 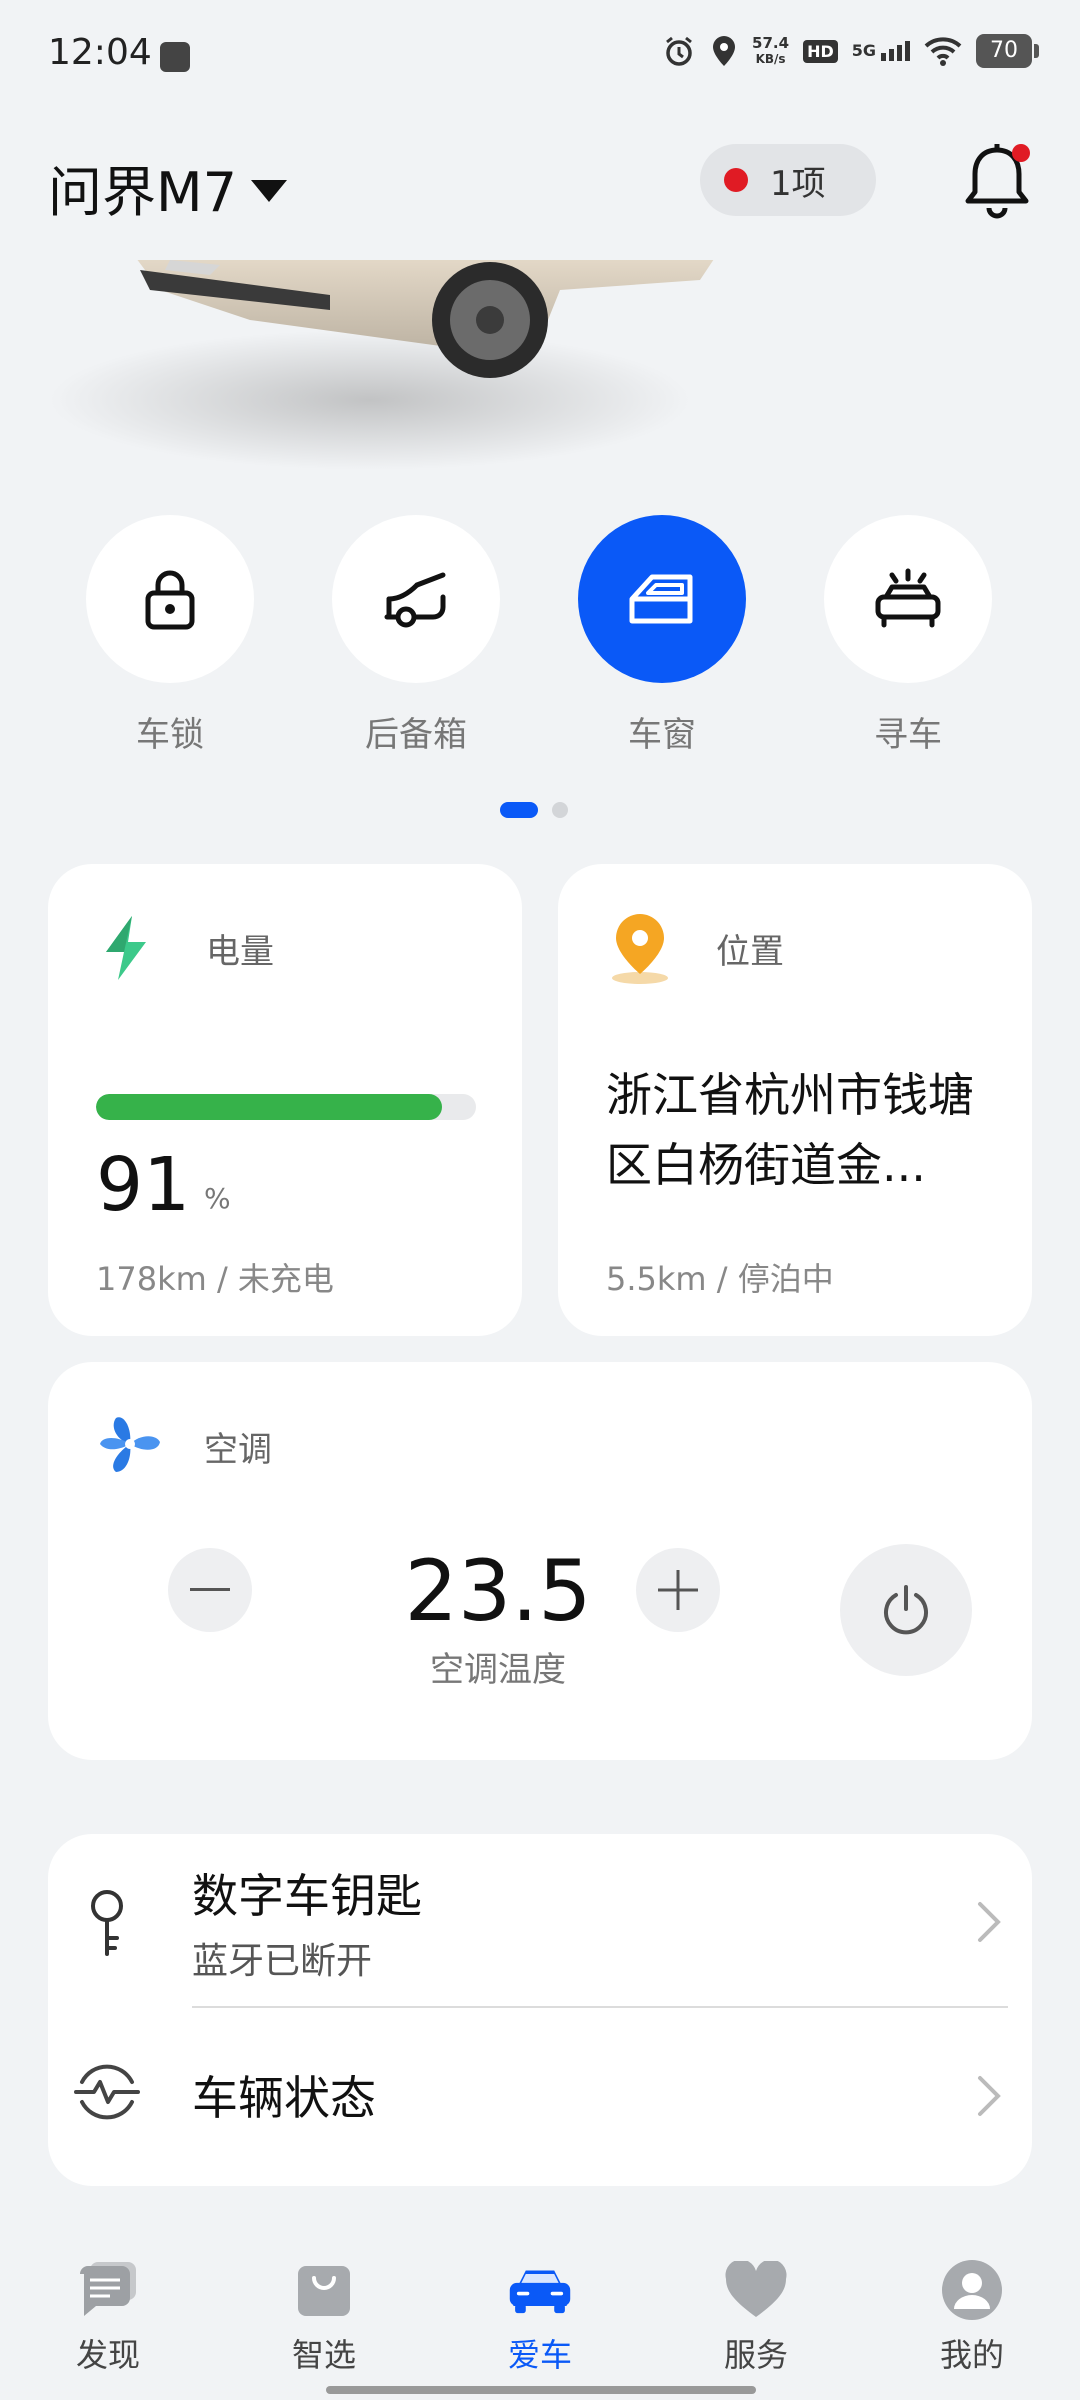 I want to click on location-card: 位置 浙江省杭州市钱塘区白杨街道金... 5.5km / 停泊中, so click(x=795, y=1100).